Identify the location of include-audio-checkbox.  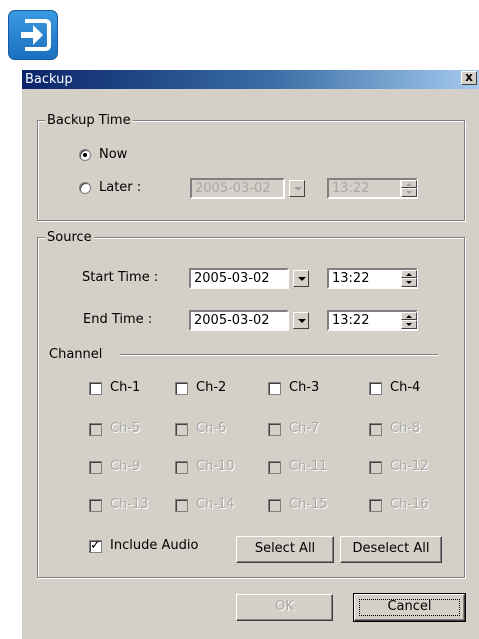
(95, 545).